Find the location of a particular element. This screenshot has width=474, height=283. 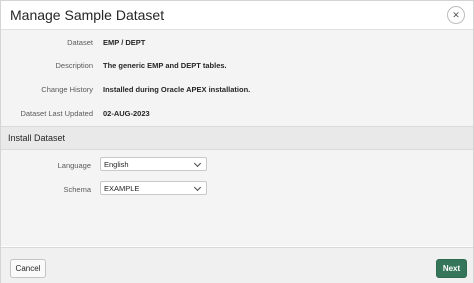

language-row: Language English is located at coordinates (237, 165).